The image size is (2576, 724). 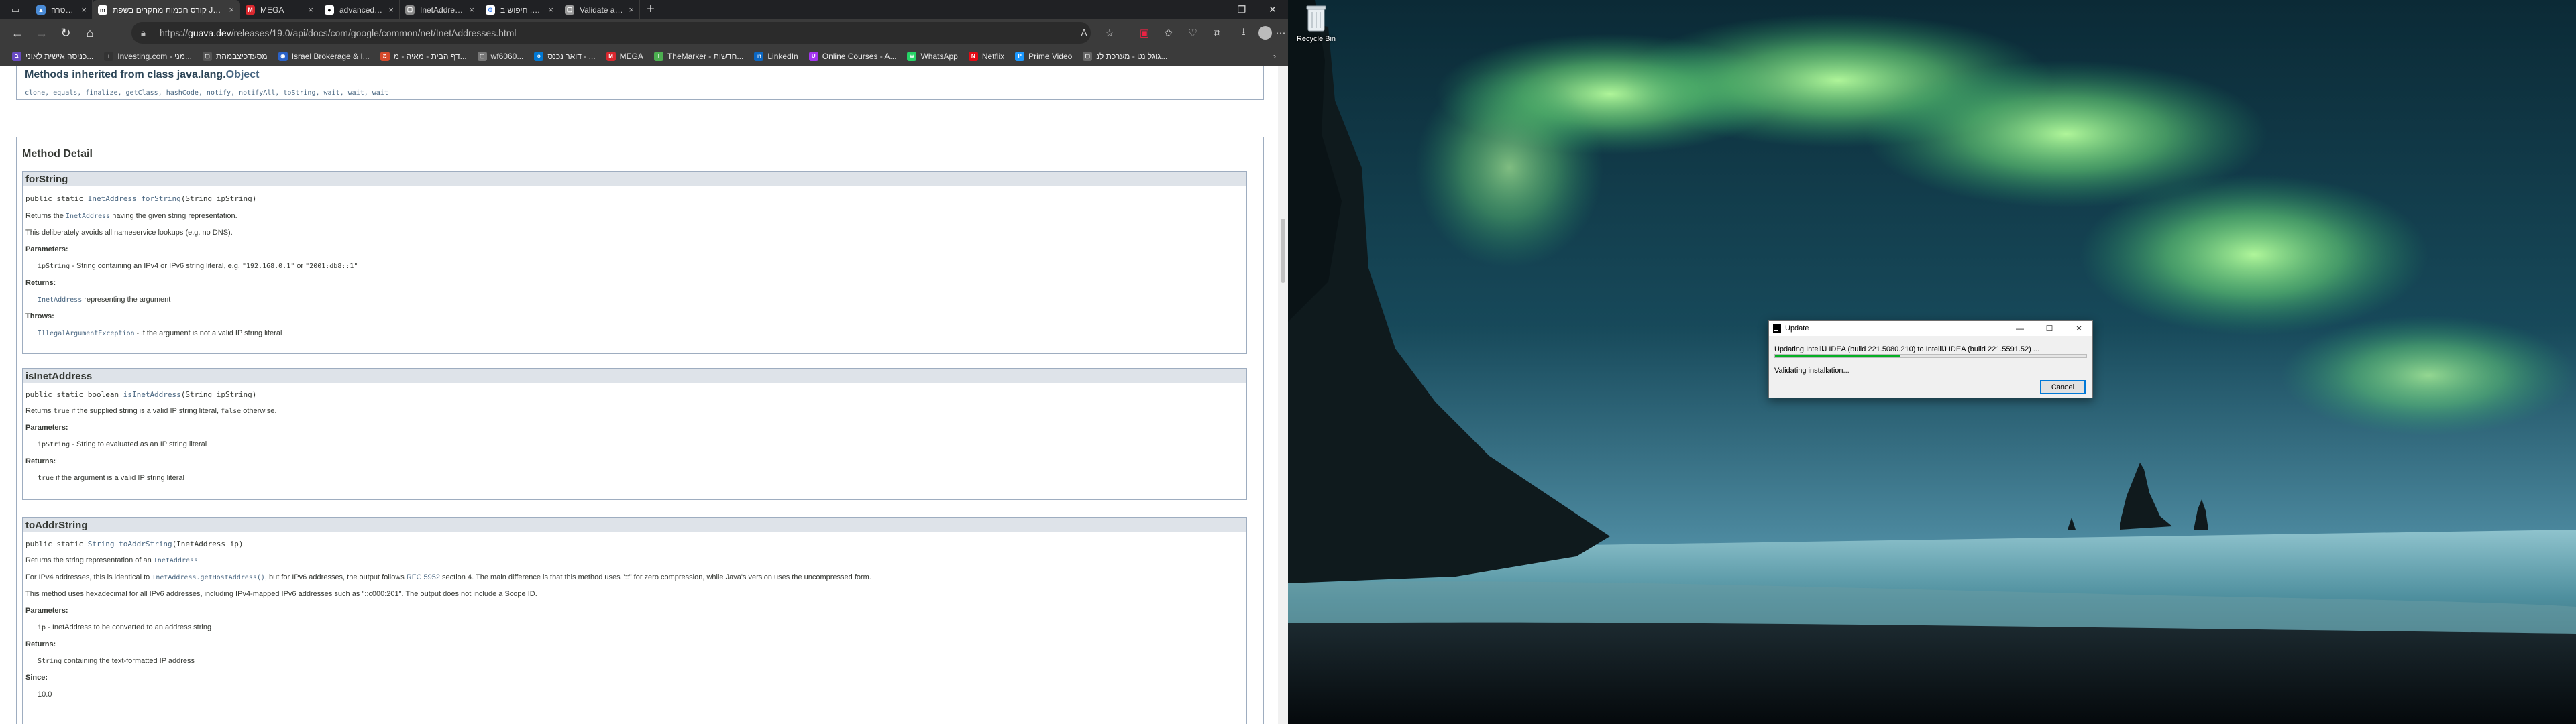 I want to click on progress-fill, so click(x=1837, y=356).